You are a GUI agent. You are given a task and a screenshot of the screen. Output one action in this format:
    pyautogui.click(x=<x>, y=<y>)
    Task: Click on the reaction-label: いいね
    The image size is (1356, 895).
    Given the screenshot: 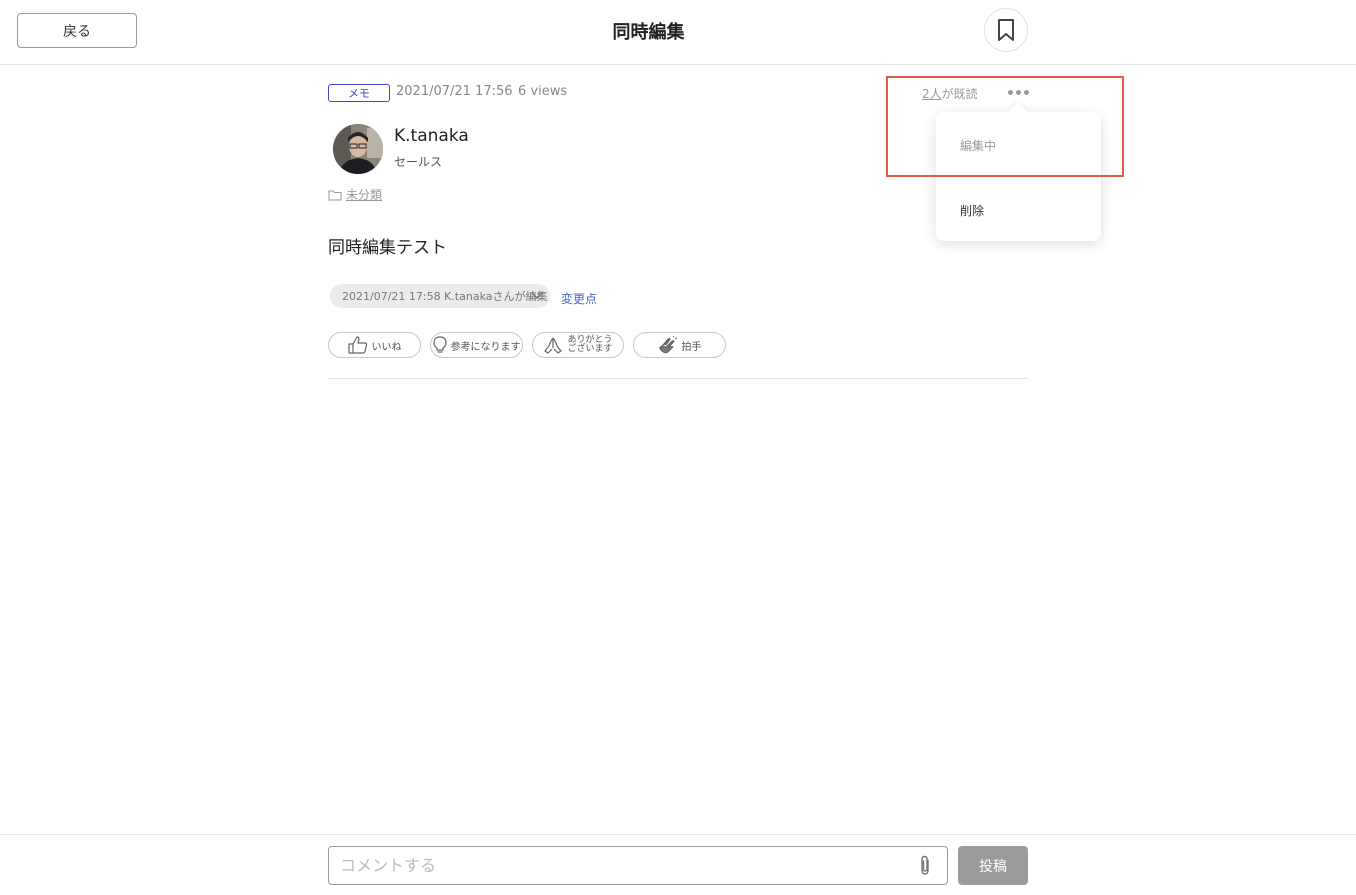 What is the action you would take?
    pyautogui.click(x=386, y=347)
    